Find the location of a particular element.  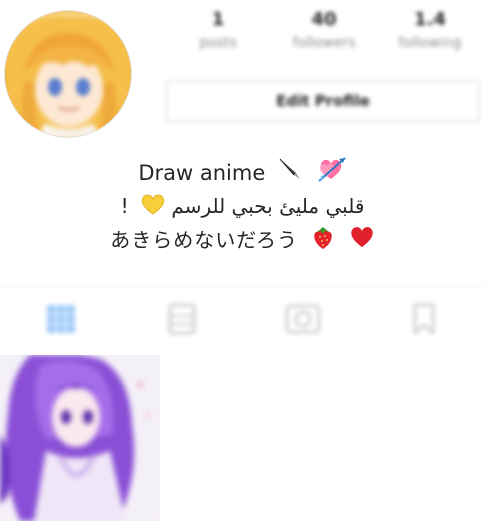

avatar-anime-art is located at coordinates (68, 74).